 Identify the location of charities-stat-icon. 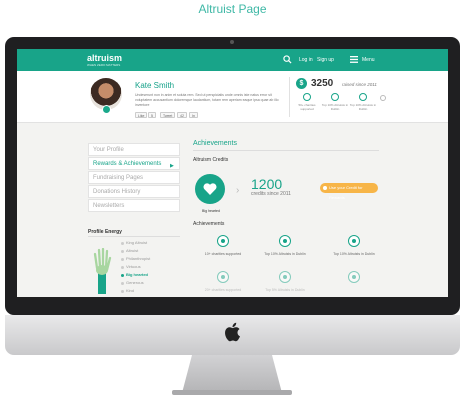
(307, 97).